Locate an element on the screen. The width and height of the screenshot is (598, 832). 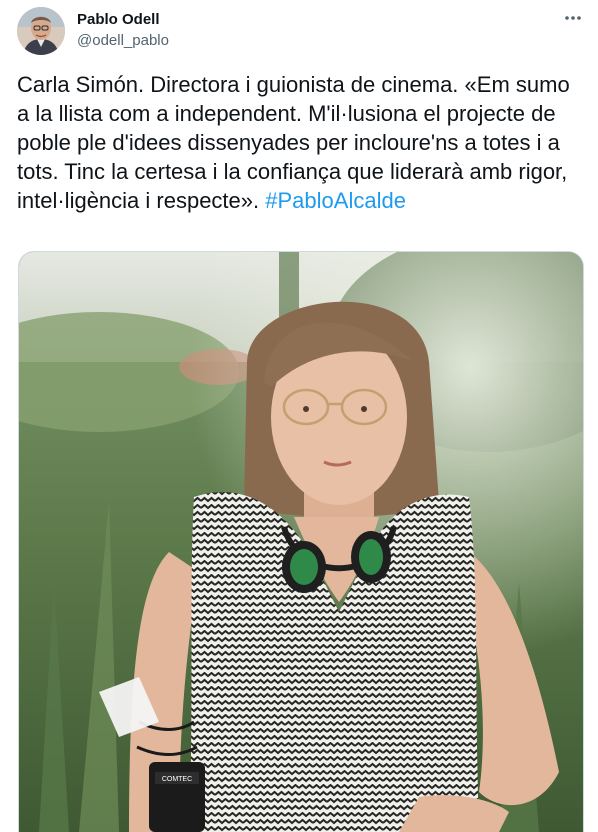
author-name: Pablo Odell is located at coordinates (118, 19).